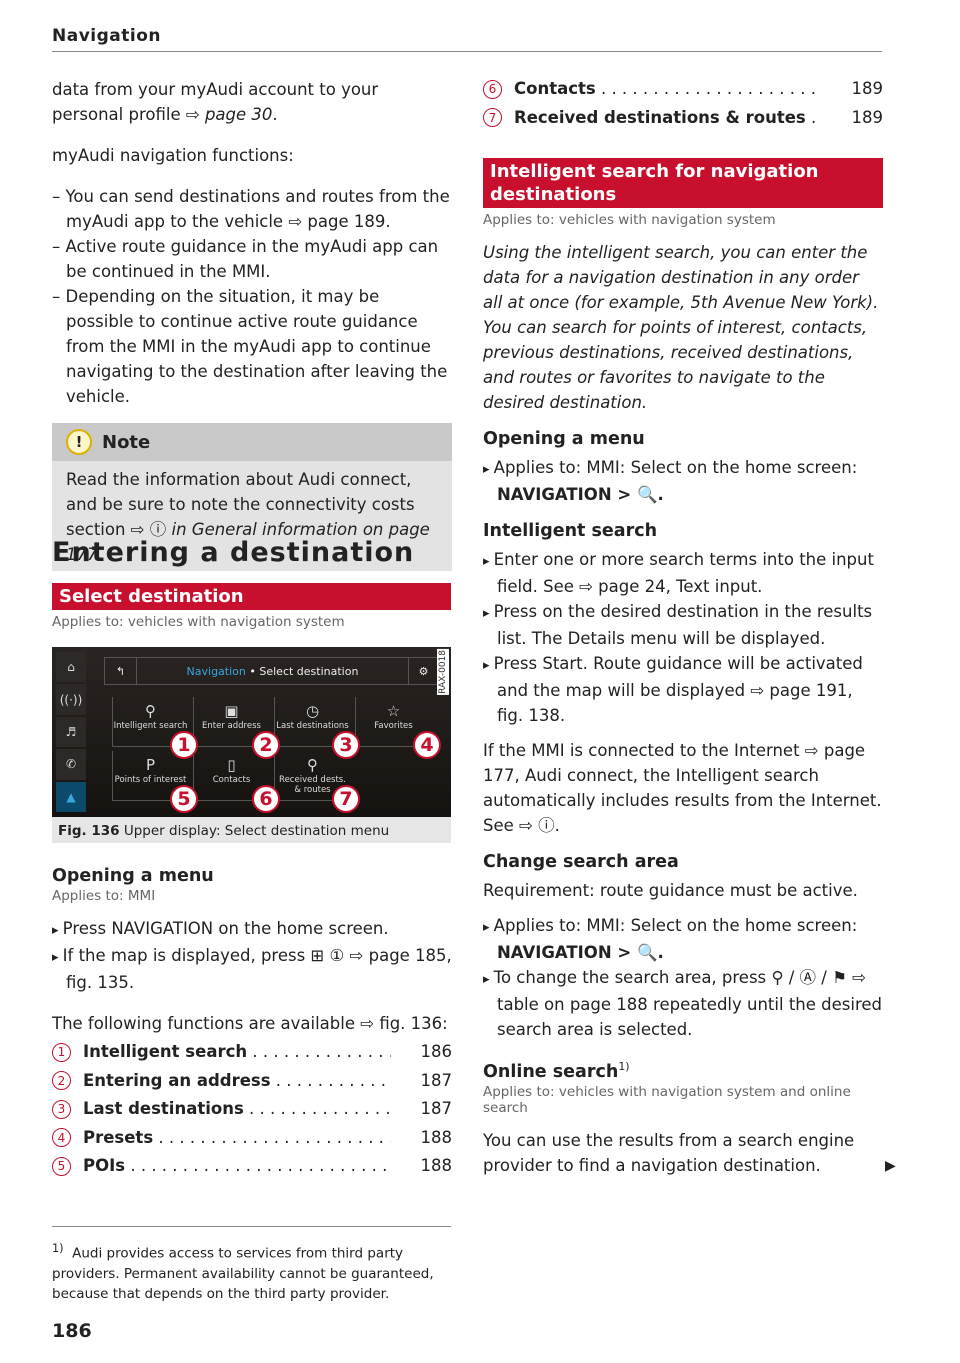  I want to click on applies-text: Applies to: MMI, so click(104, 896).